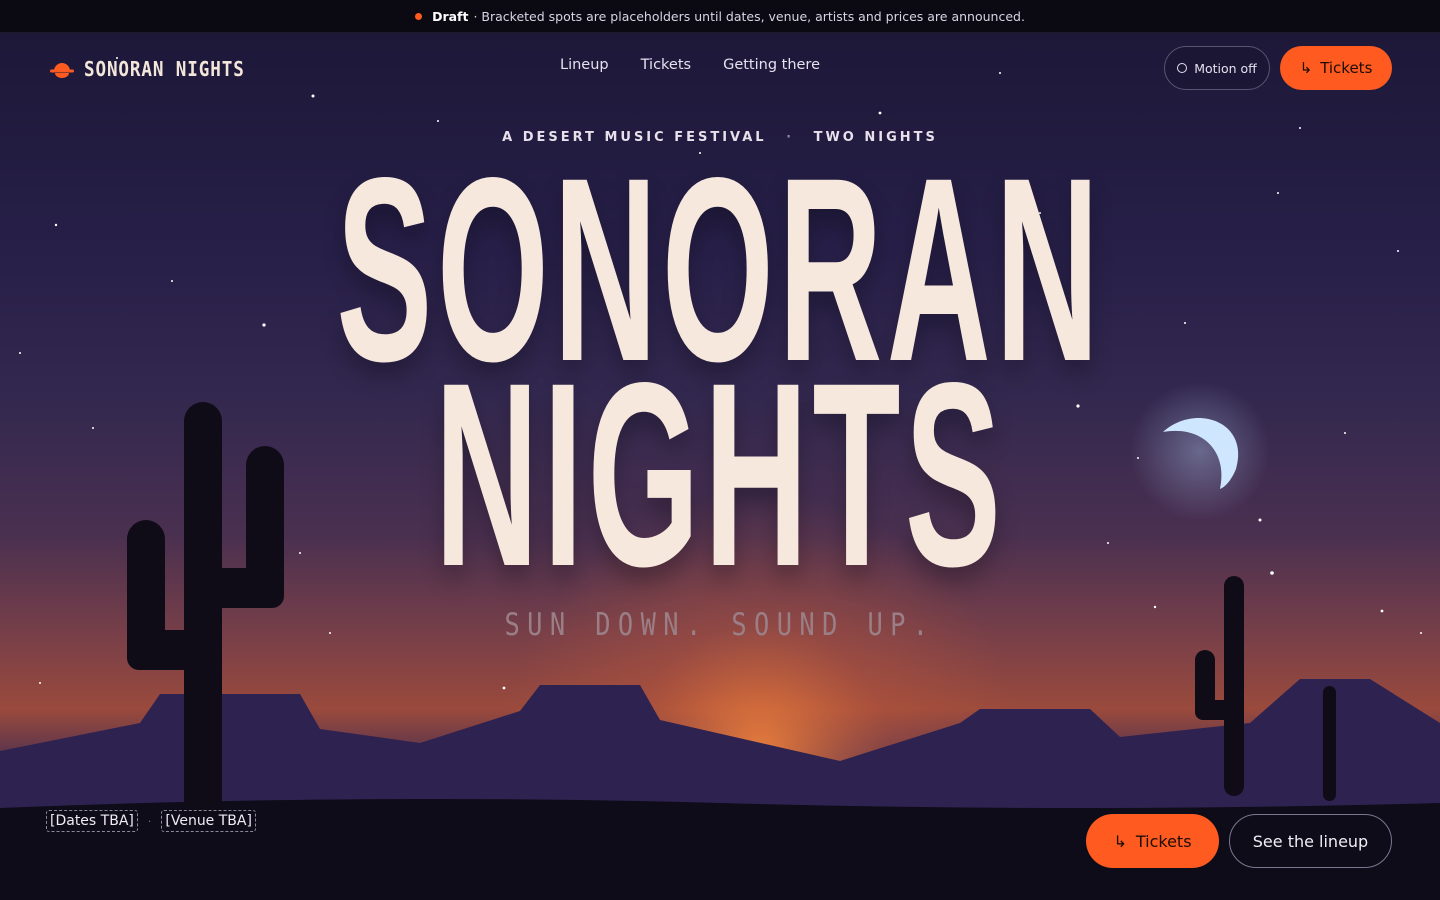 This screenshot has height=900, width=1440. Describe the element at coordinates (419, 16) in the screenshot. I see `status-dot-icon` at that location.